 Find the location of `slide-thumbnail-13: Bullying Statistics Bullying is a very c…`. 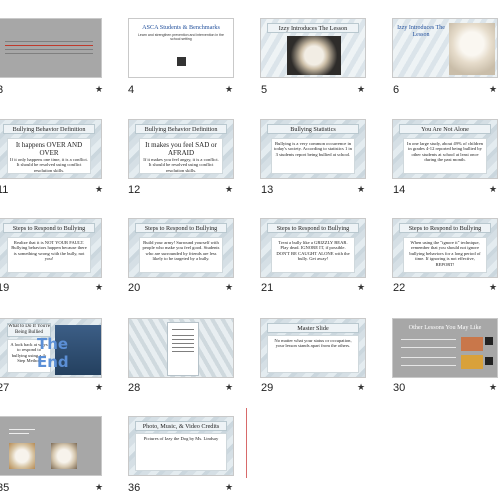

slide-thumbnail-13: Bullying Statistics Bullying is a very c… is located at coordinates (313, 149).